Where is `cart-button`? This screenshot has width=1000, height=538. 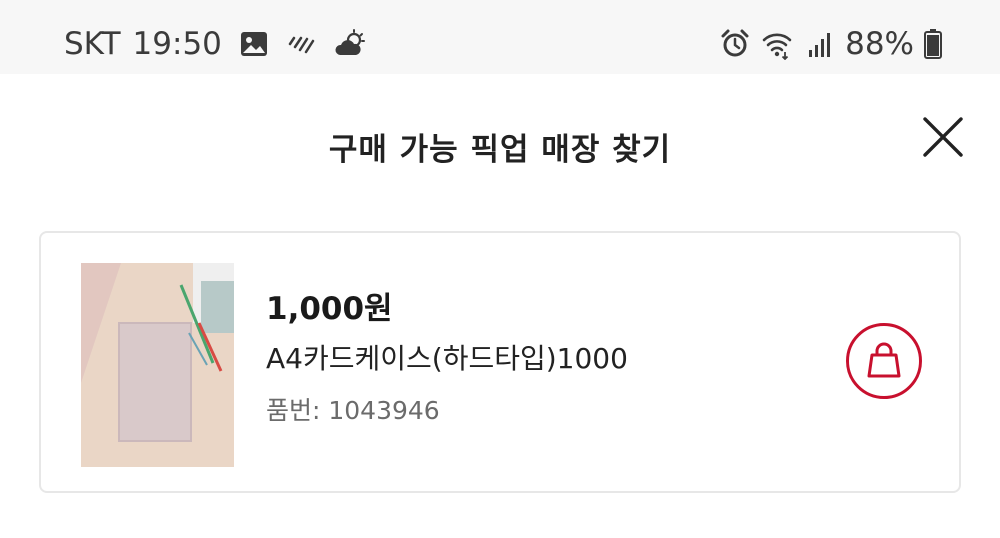
cart-button is located at coordinates (884, 361).